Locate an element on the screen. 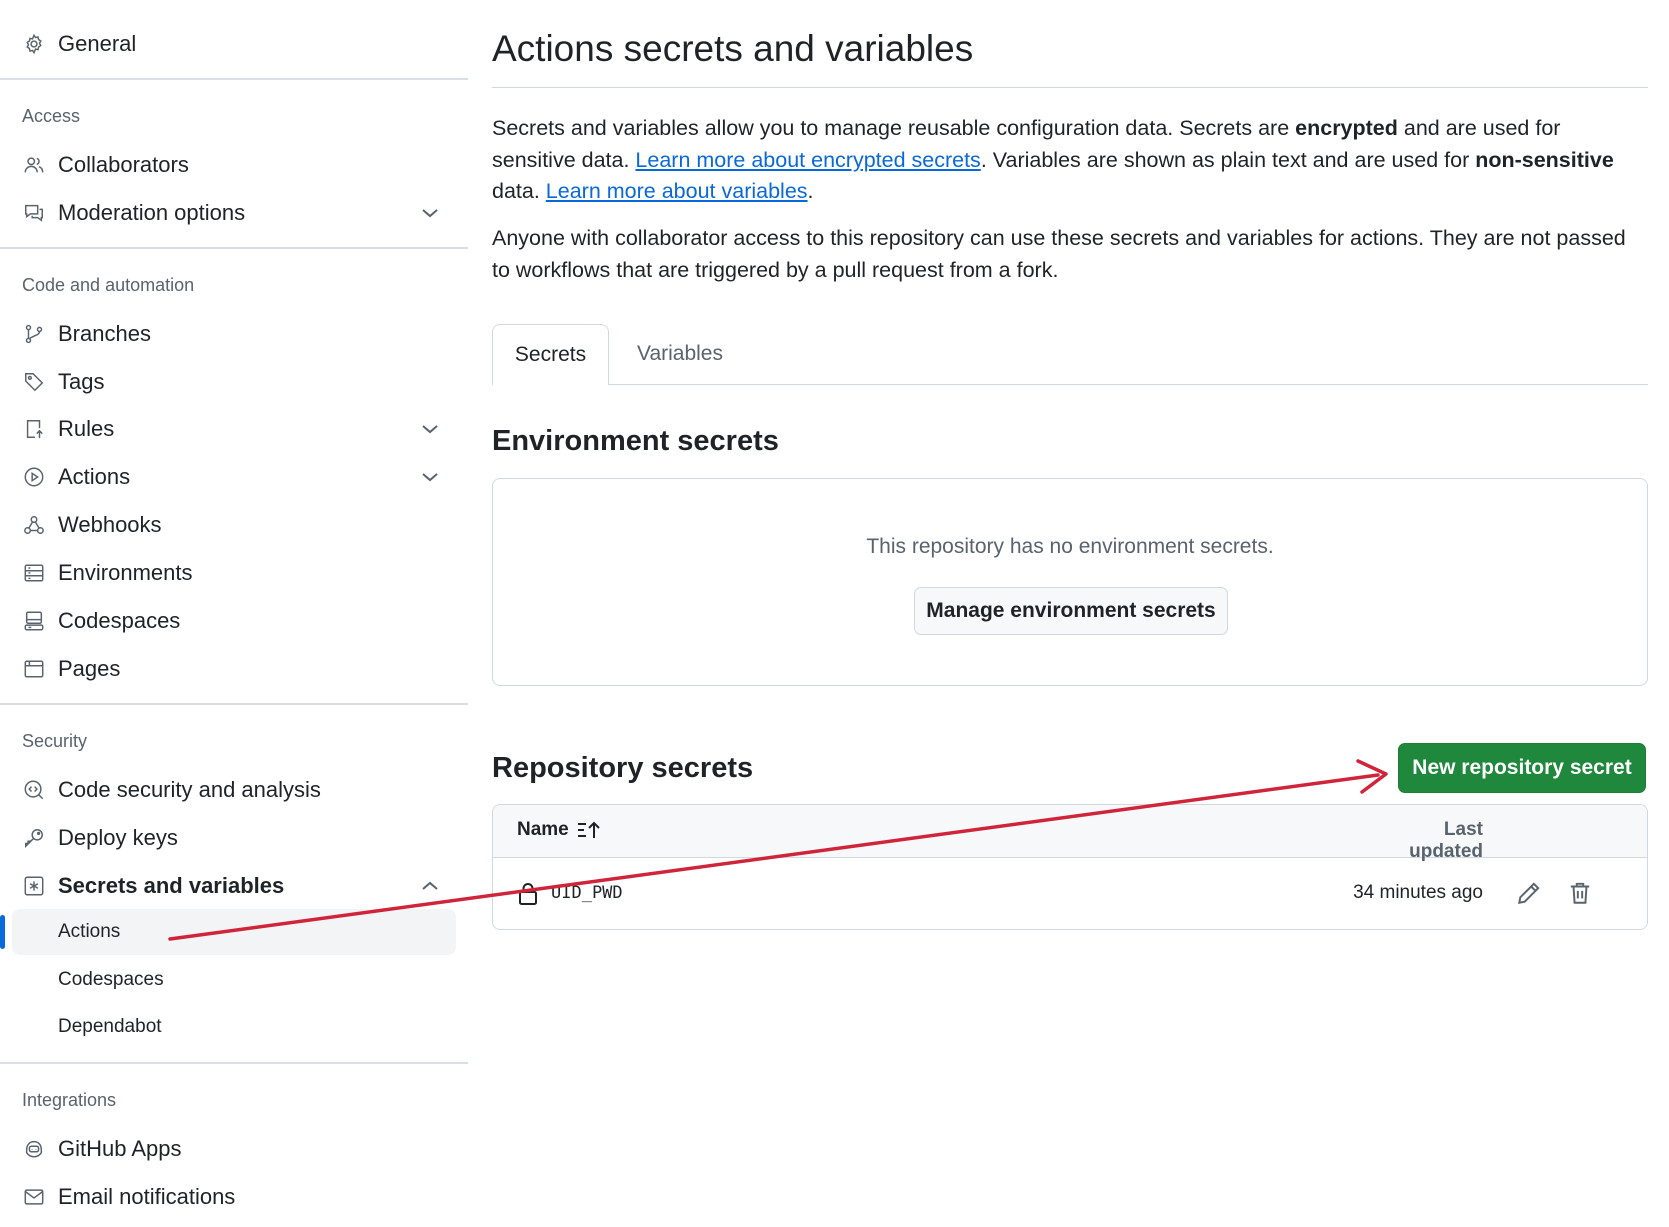  sidebar-item-secrets-and-variables: Secrets and variables is located at coordinates (228, 886).